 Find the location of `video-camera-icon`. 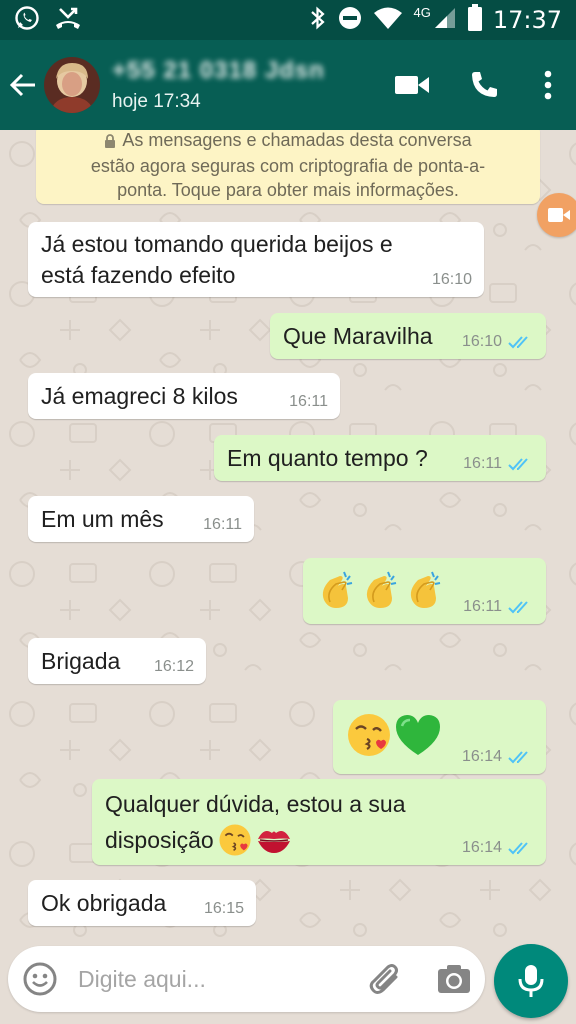

video-camera-icon is located at coordinates (559, 215).